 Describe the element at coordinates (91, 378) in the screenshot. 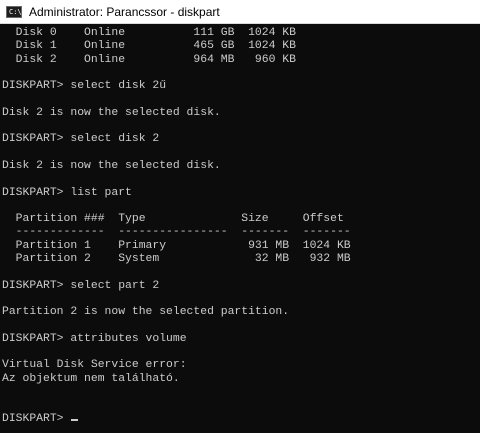

I see `console-line: Az objektum nem található.` at that location.